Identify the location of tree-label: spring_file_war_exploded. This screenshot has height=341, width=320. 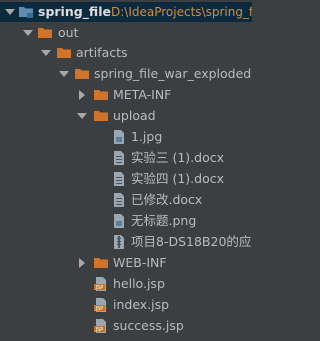
(173, 73).